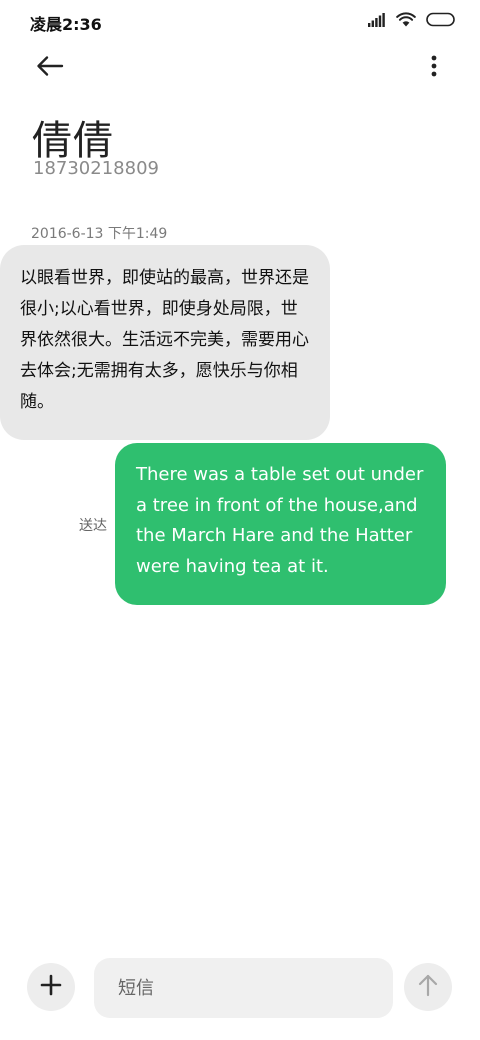 The image size is (480, 1040). What do you see at coordinates (96, 168) in the screenshot?
I see `contact-number: 18730218809` at bounding box center [96, 168].